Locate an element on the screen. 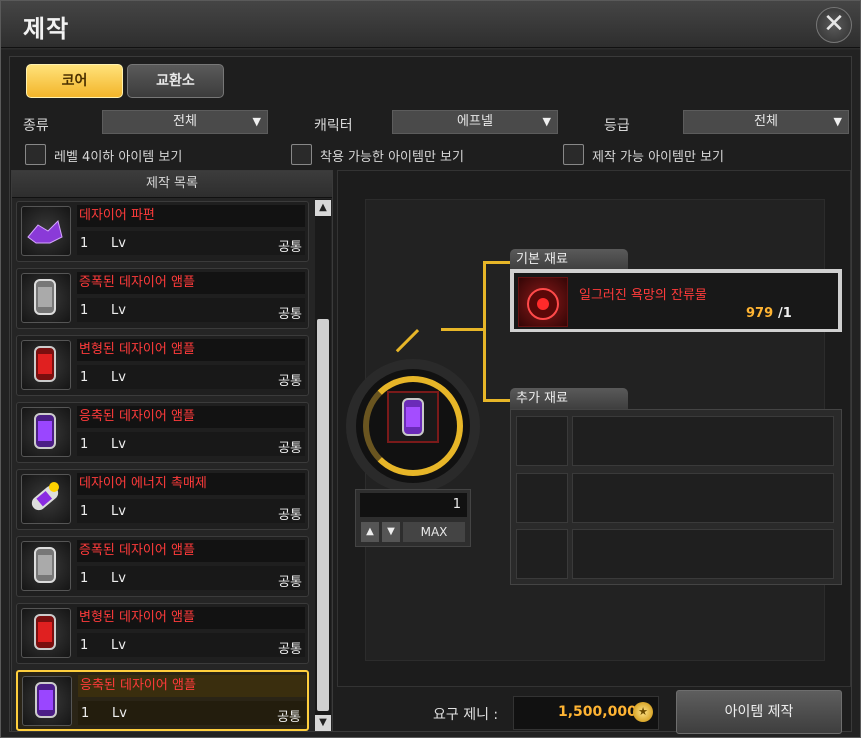 The width and height of the screenshot is (861, 738). craft-list-item: 데자이어 파편 1 Lv 공통 is located at coordinates (162, 231).